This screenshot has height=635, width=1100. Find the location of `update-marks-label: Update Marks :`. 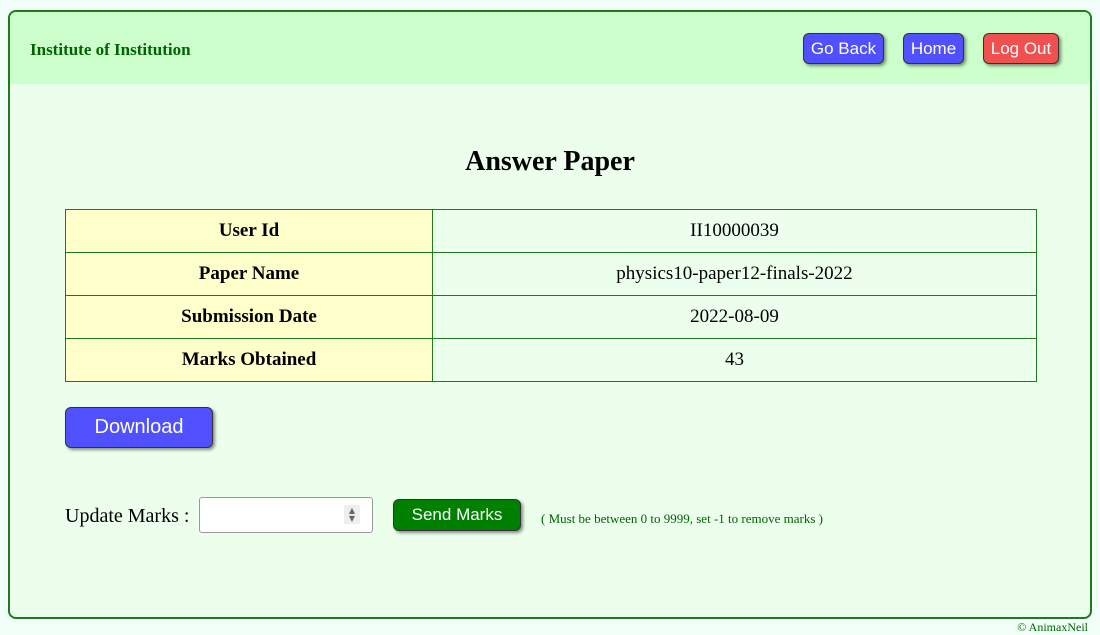

update-marks-label: Update Marks : is located at coordinates (127, 516).